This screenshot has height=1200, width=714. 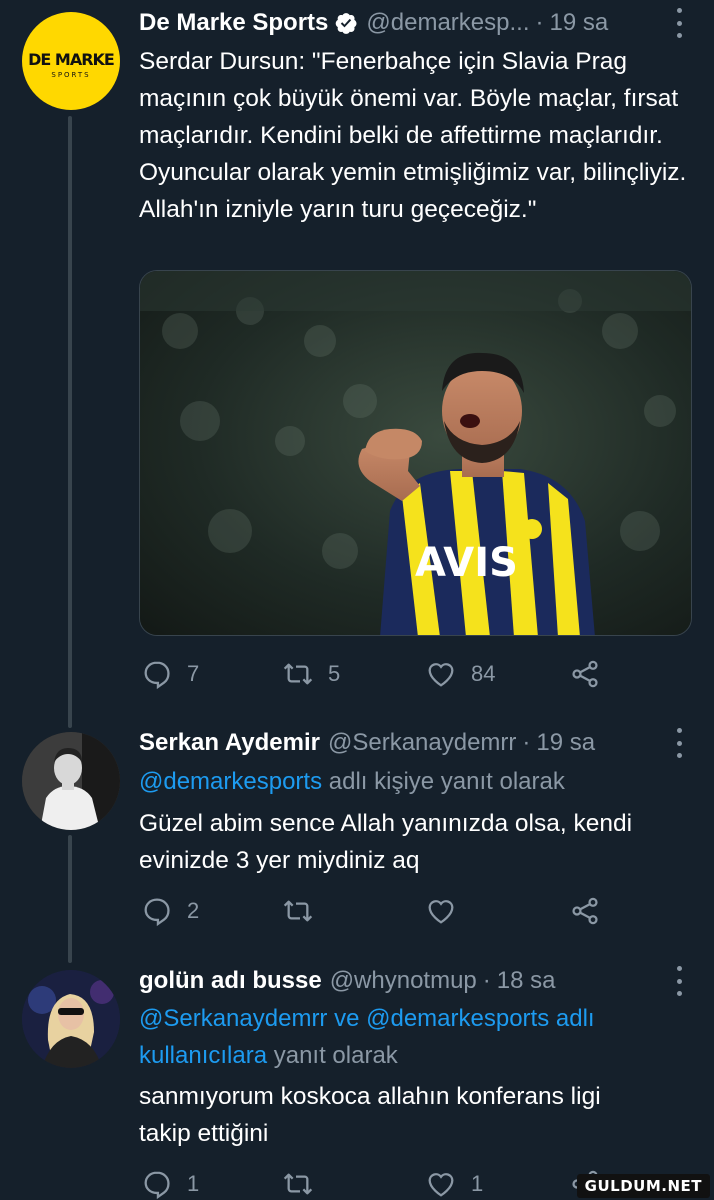 I want to click on avatar-de-marke-sports: DE MARKE SPORTS, so click(x=71, y=61).